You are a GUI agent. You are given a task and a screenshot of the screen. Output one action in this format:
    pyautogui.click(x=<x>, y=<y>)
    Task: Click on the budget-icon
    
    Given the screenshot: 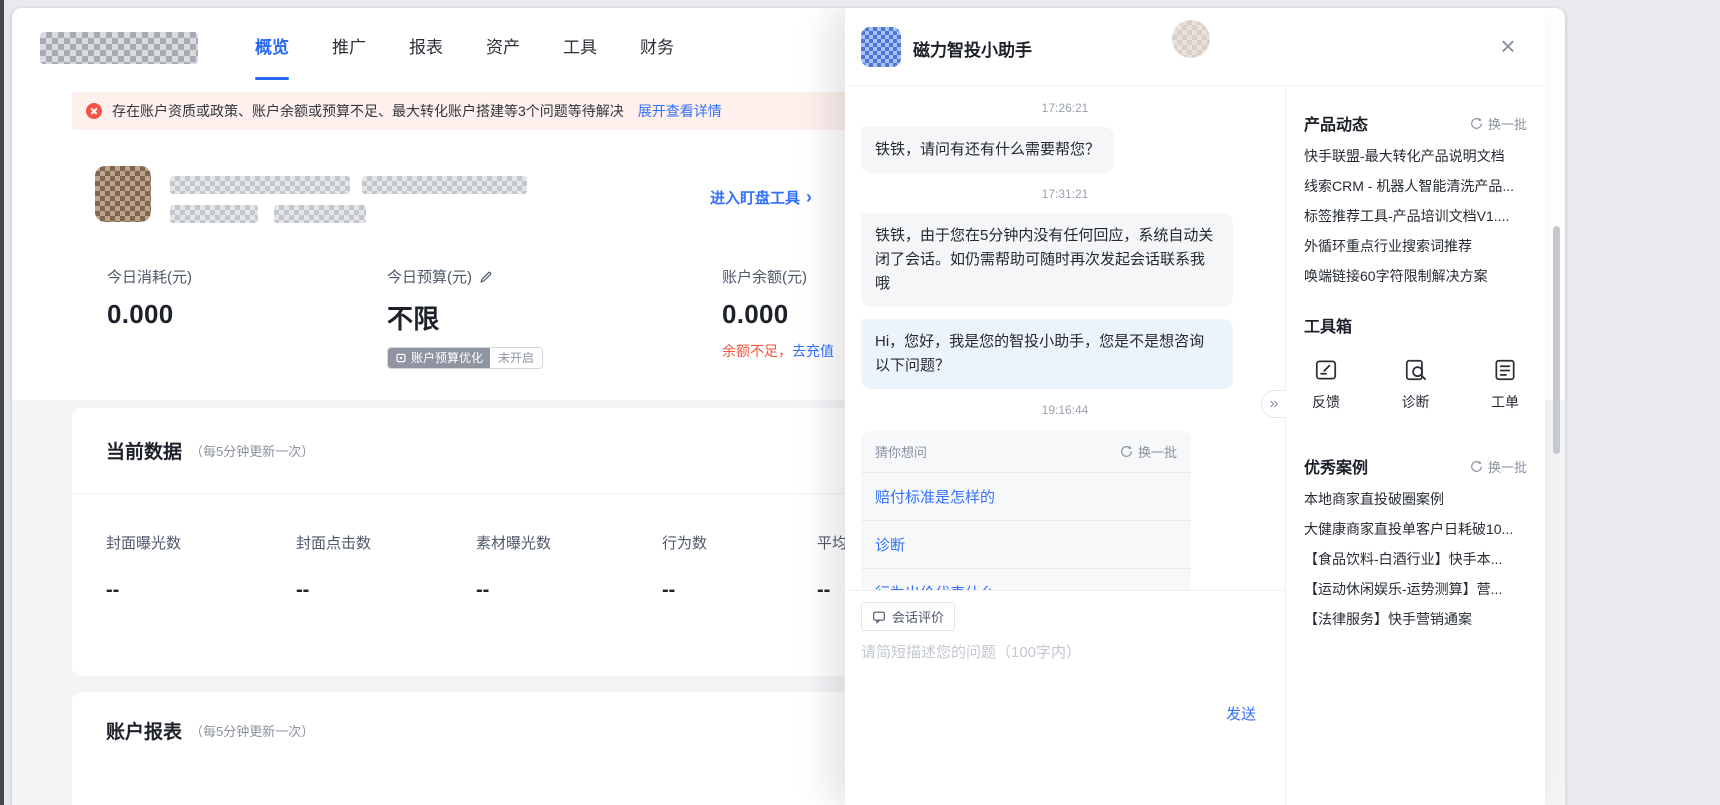 What is the action you would take?
    pyautogui.click(x=401, y=358)
    